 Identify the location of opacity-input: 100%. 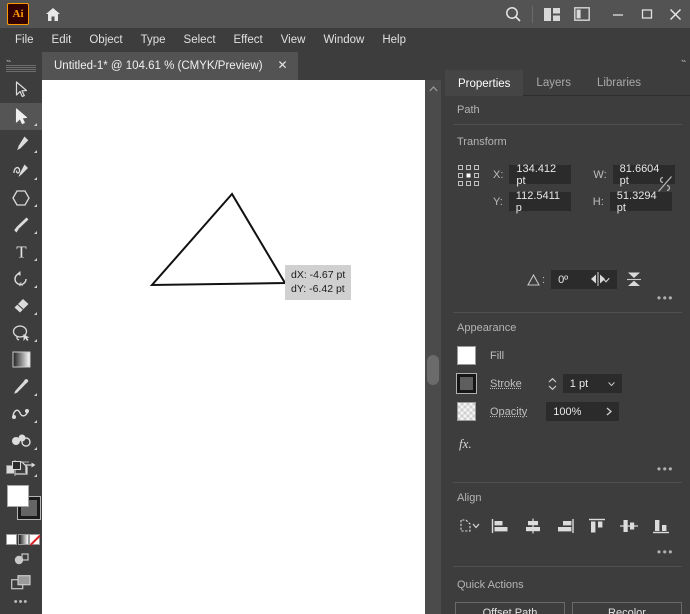
(573, 411).